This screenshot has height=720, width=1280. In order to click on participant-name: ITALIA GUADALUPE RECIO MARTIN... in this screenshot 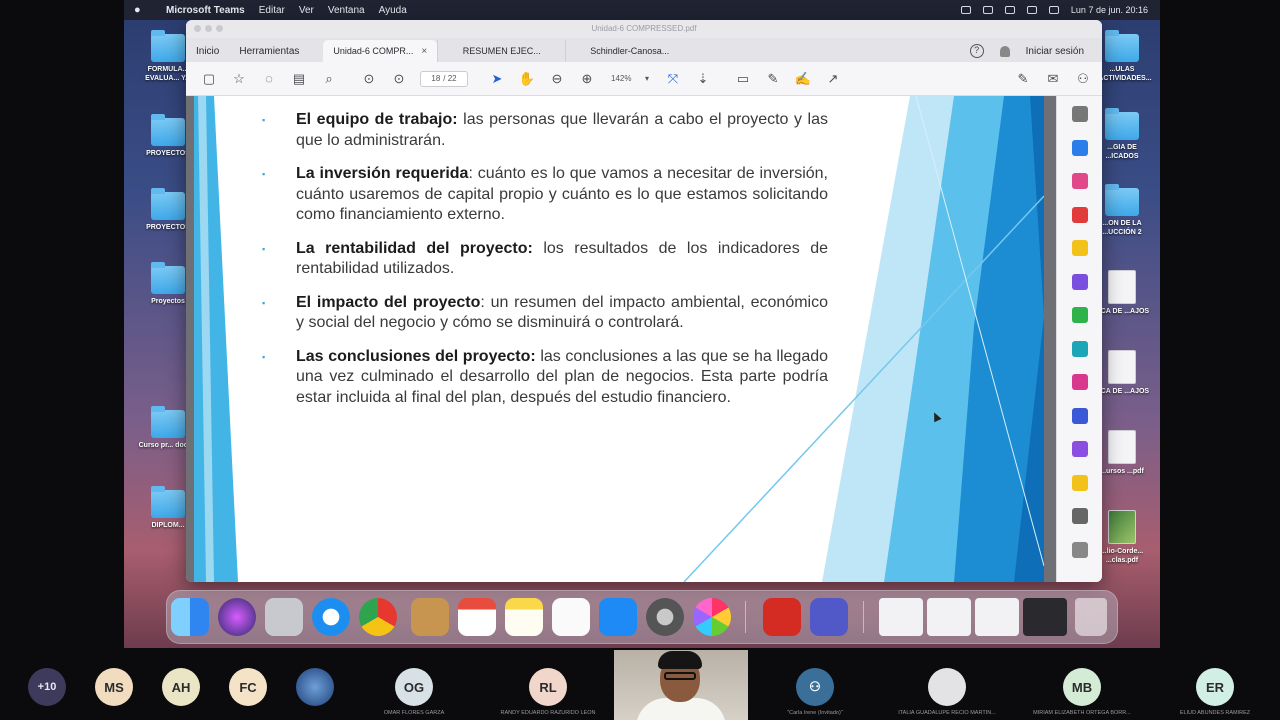, I will do `click(947, 713)`.